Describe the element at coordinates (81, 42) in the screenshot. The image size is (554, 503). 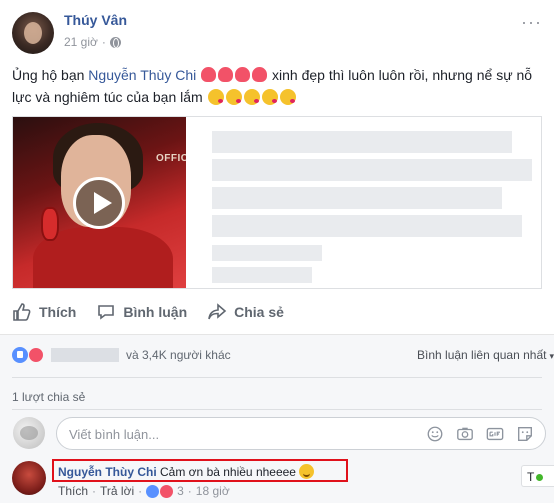
I see `post-time: 21 giờ` at that location.